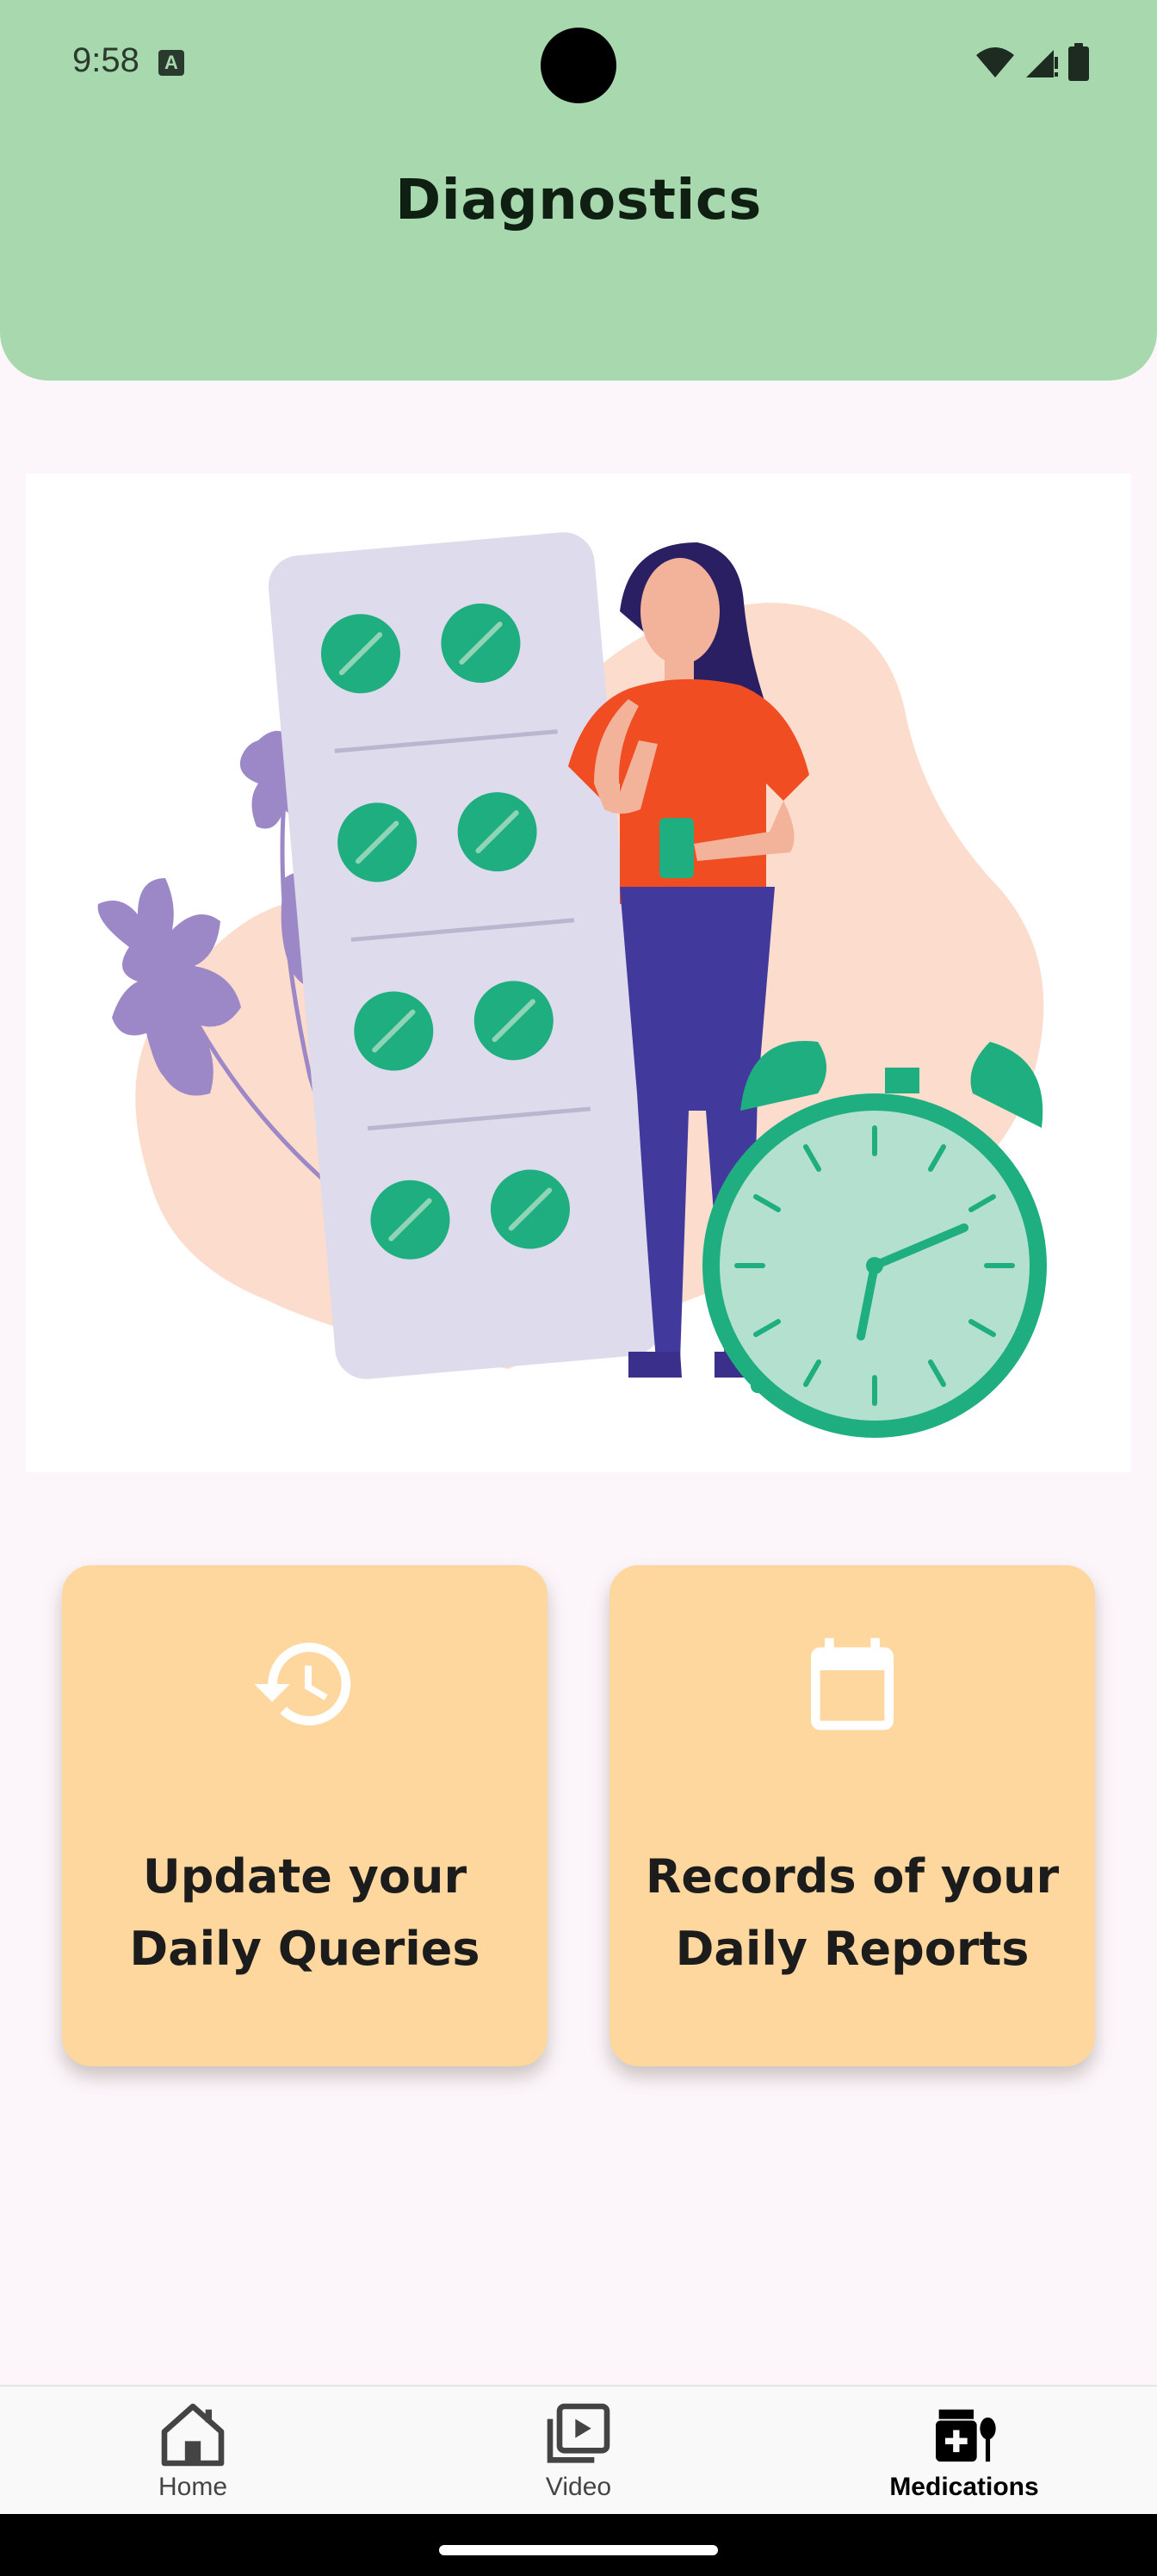 This screenshot has width=1157, height=2576. What do you see at coordinates (171, 63) in the screenshot?
I see `a-icon: A` at bounding box center [171, 63].